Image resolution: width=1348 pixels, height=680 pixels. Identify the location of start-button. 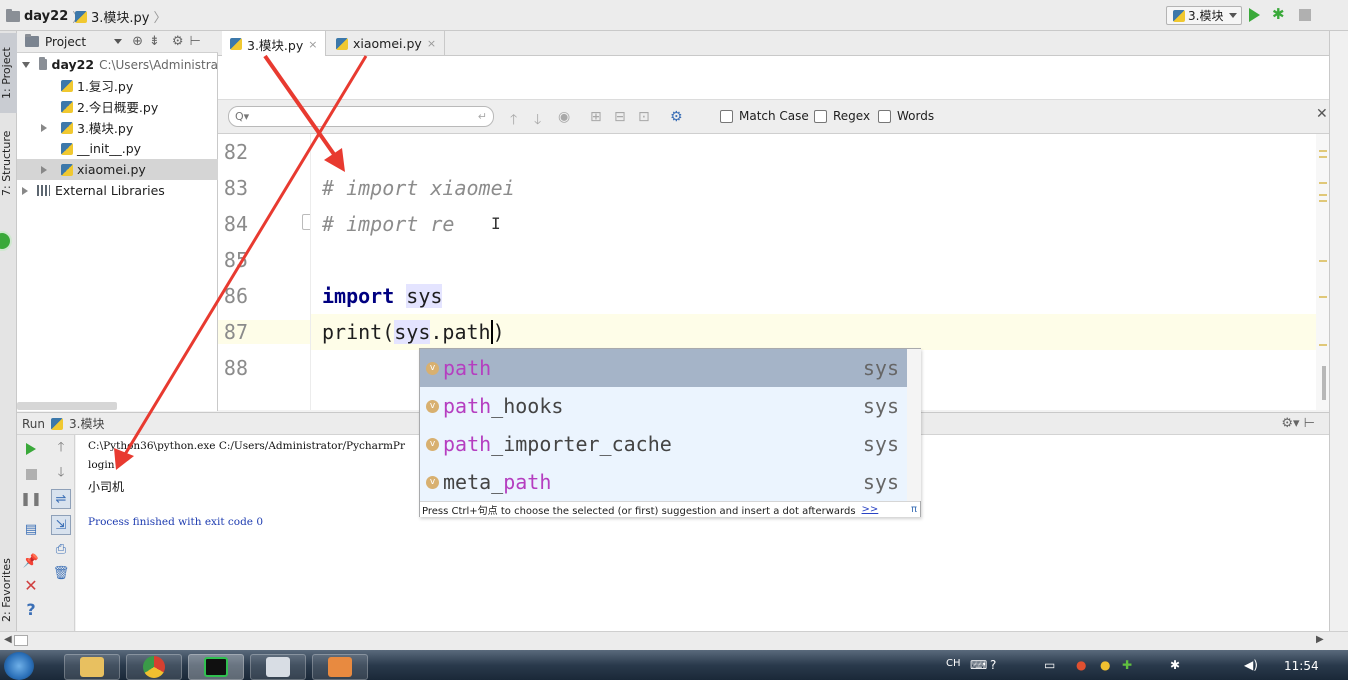
(19, 666).